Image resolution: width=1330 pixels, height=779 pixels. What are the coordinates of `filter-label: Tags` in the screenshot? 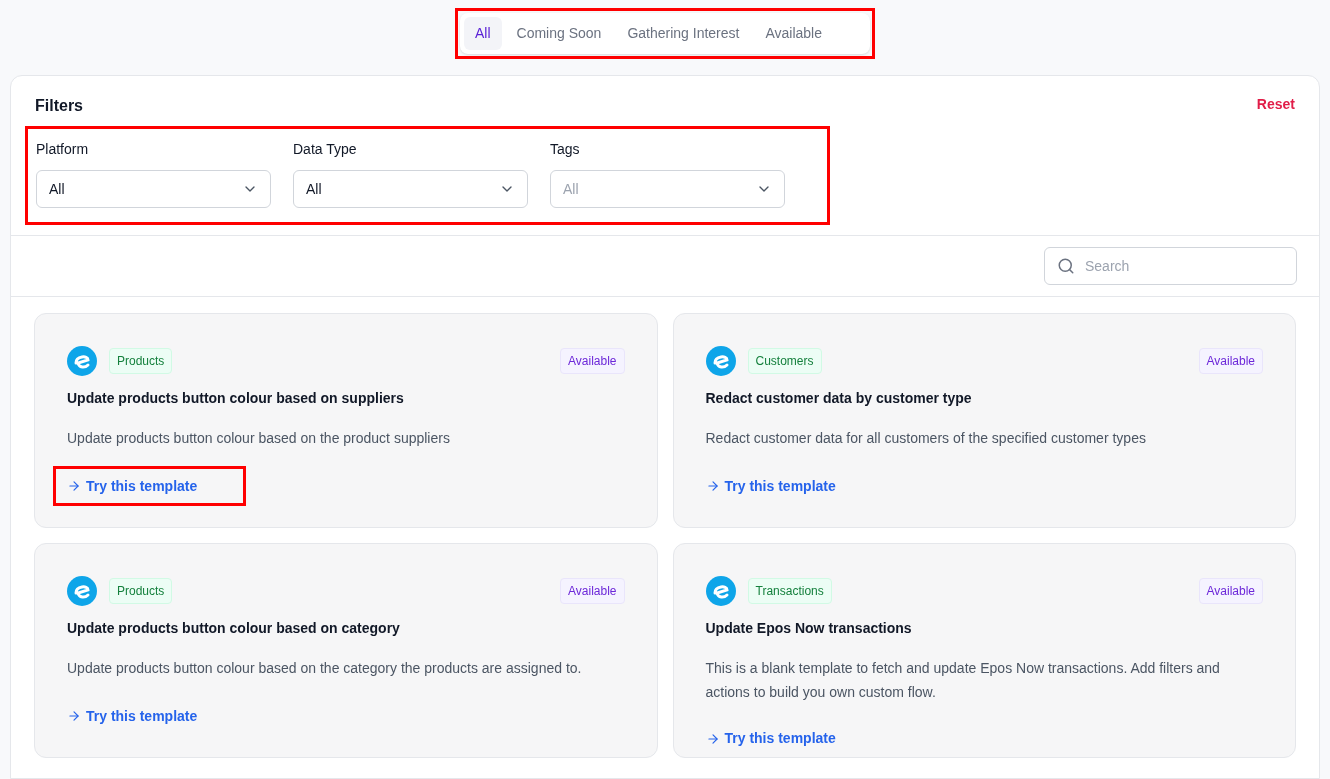 It's located at (565, 149).